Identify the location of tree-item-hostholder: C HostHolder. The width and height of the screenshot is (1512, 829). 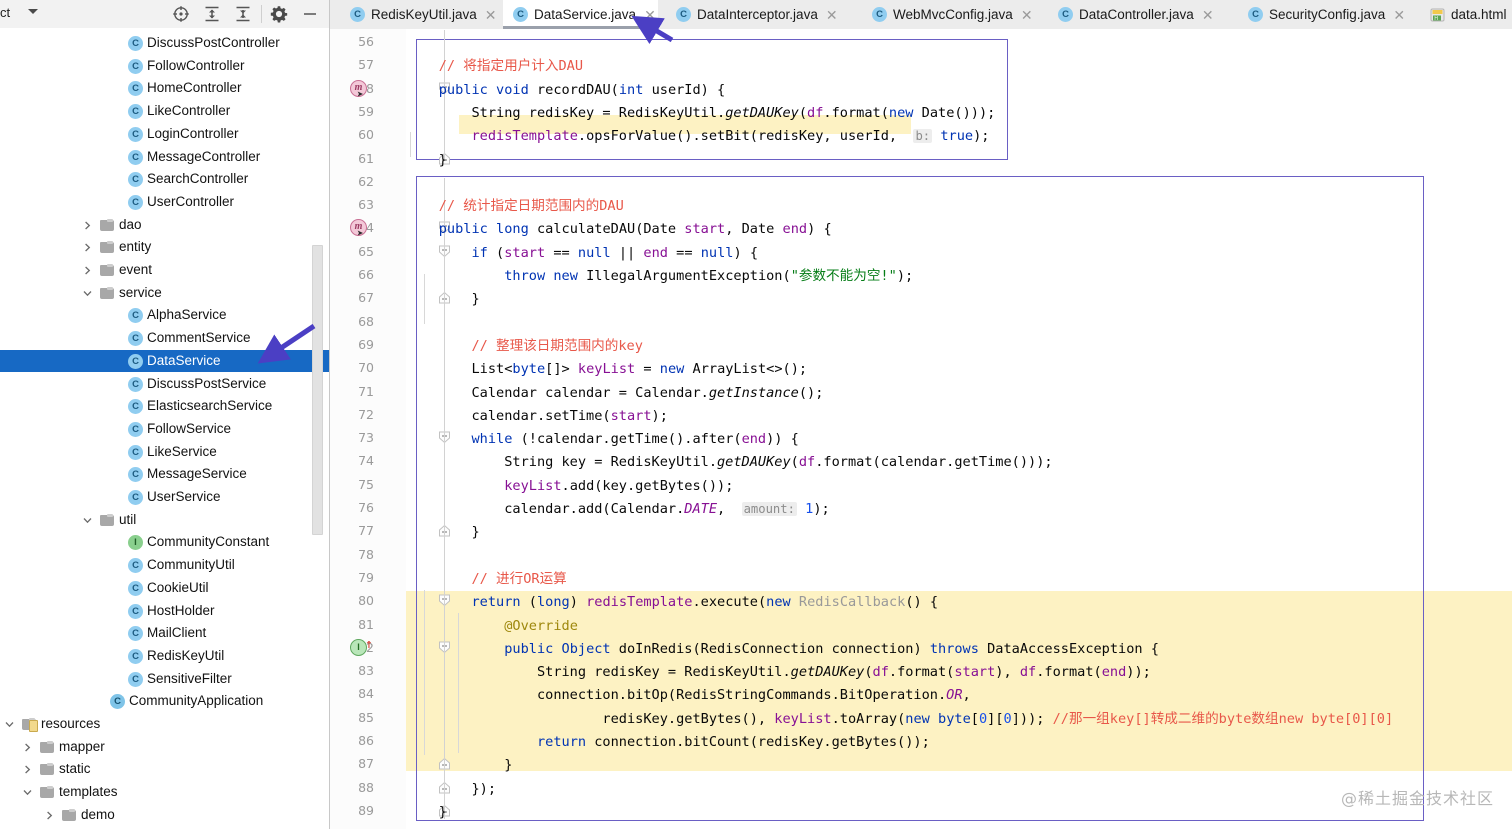
(165, 611).